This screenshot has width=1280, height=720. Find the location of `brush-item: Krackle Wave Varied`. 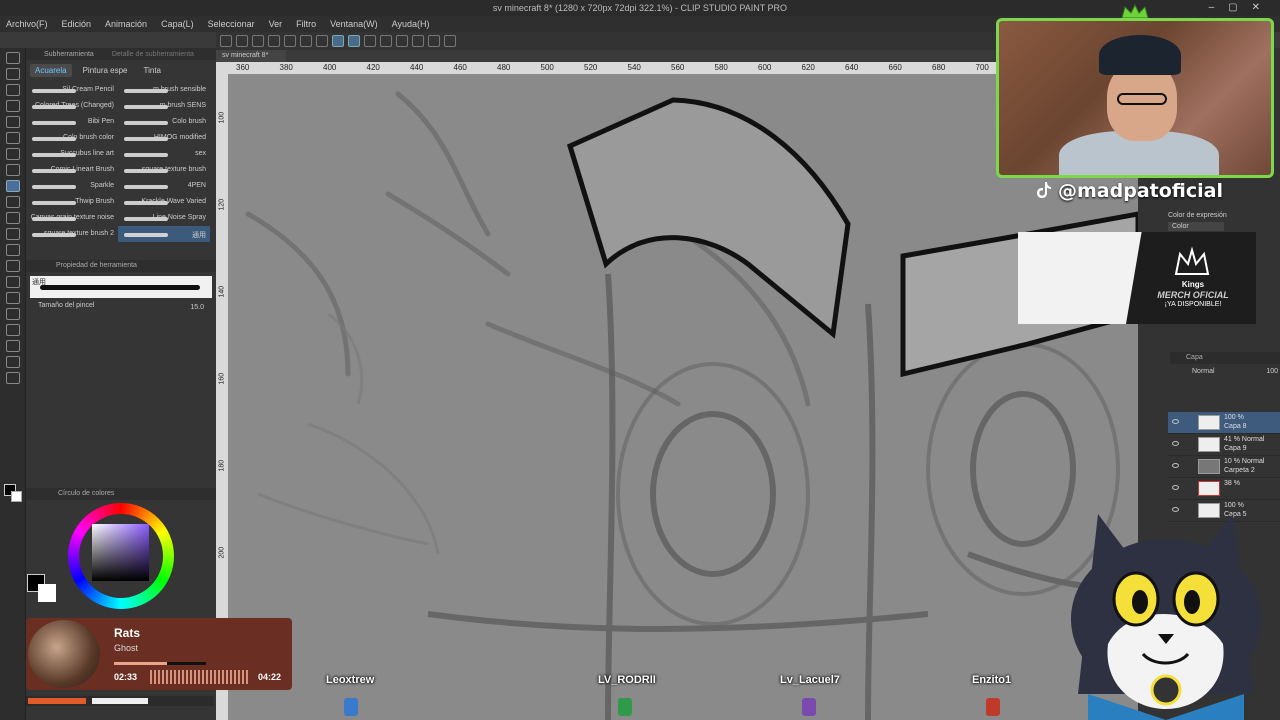

brush-item: Krackle Wave Varied is located at coordinates (164, 202).